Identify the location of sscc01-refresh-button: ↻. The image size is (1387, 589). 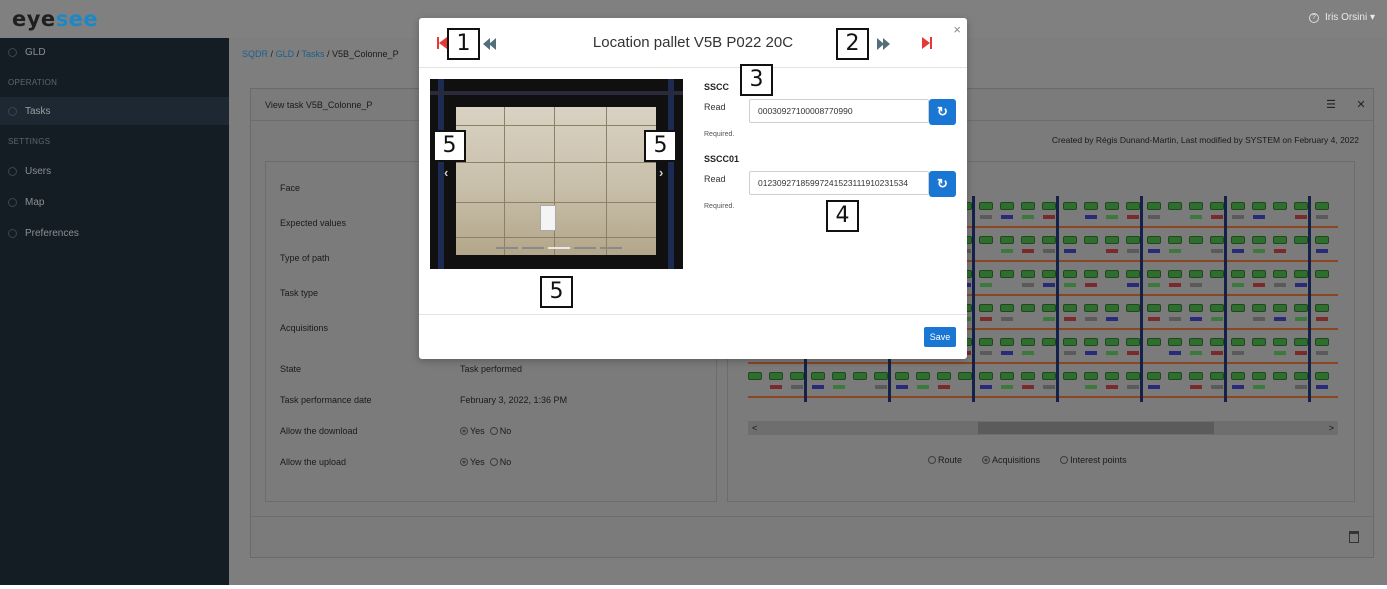
(942, 184).